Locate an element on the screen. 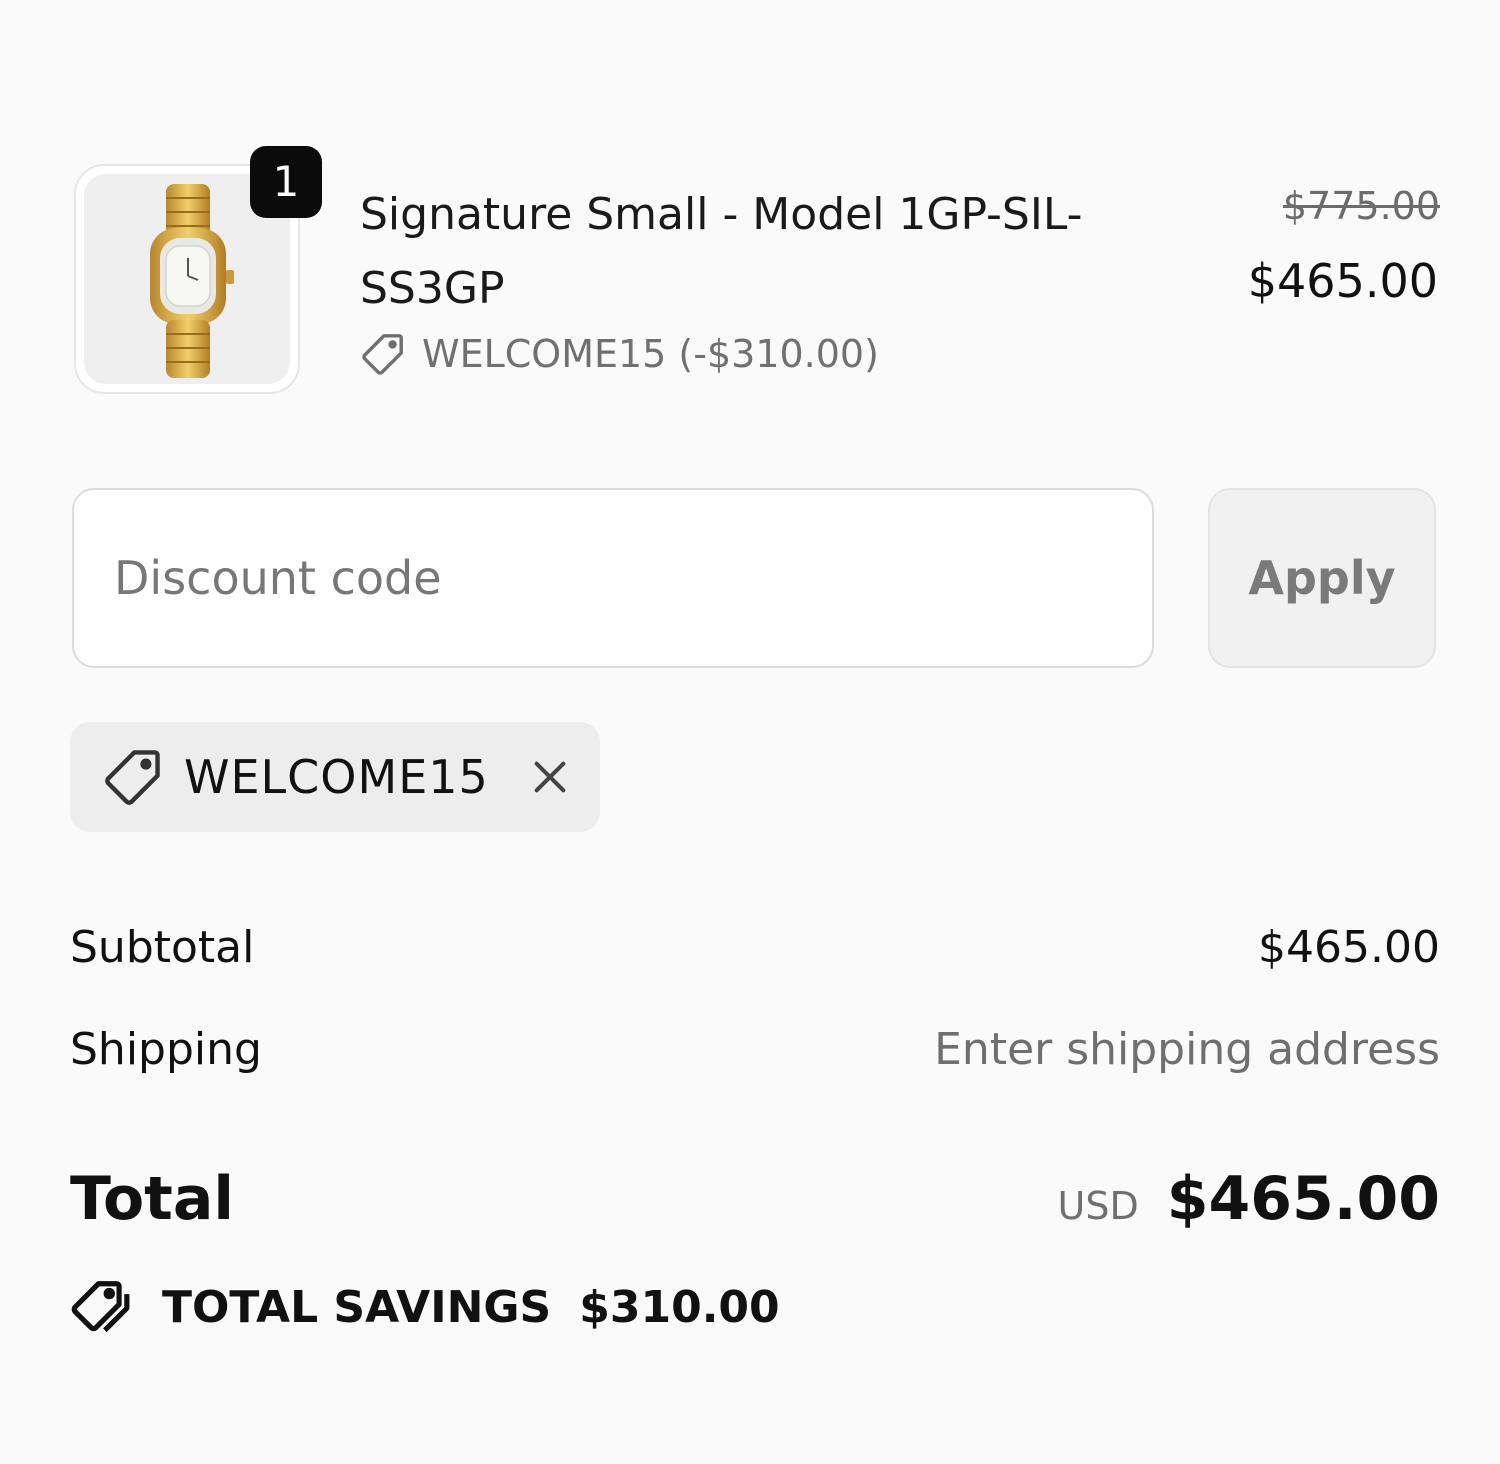  remove-code-button is located at coordinates (550, 777).